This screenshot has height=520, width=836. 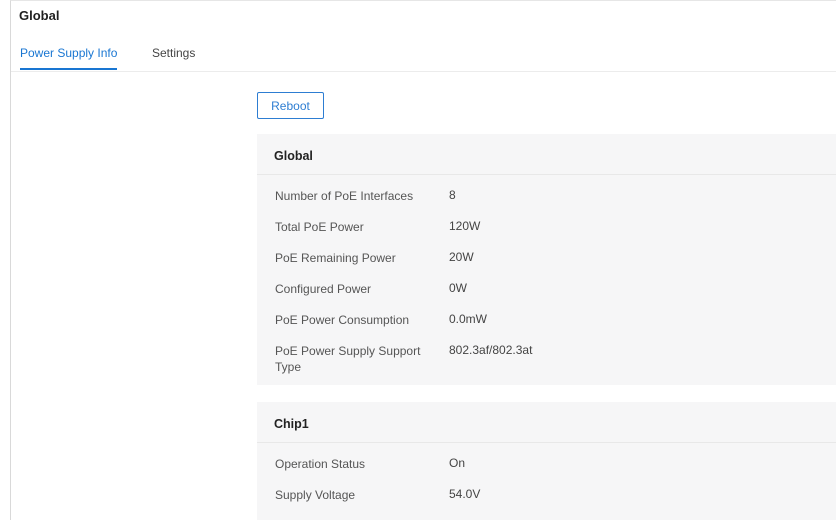 What do you see at coordinates (546, 289) in the screenshot?
I see `info-row: Configured Power 0W` at bounding box center [546, 289].